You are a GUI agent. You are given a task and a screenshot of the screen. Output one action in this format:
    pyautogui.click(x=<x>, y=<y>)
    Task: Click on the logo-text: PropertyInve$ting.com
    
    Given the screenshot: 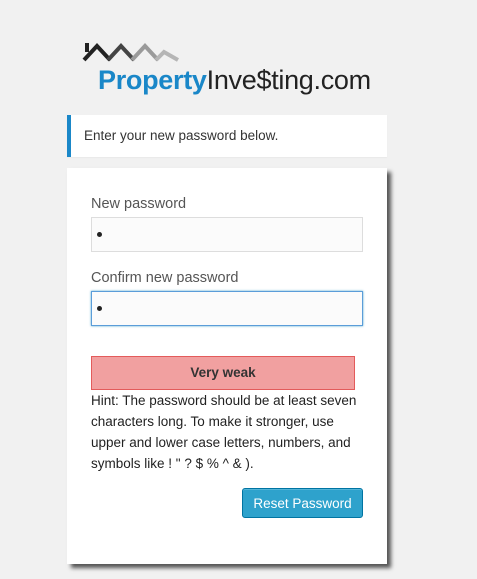 What is the action you would take?
    pyautogui.click(x=234, y=80)
    